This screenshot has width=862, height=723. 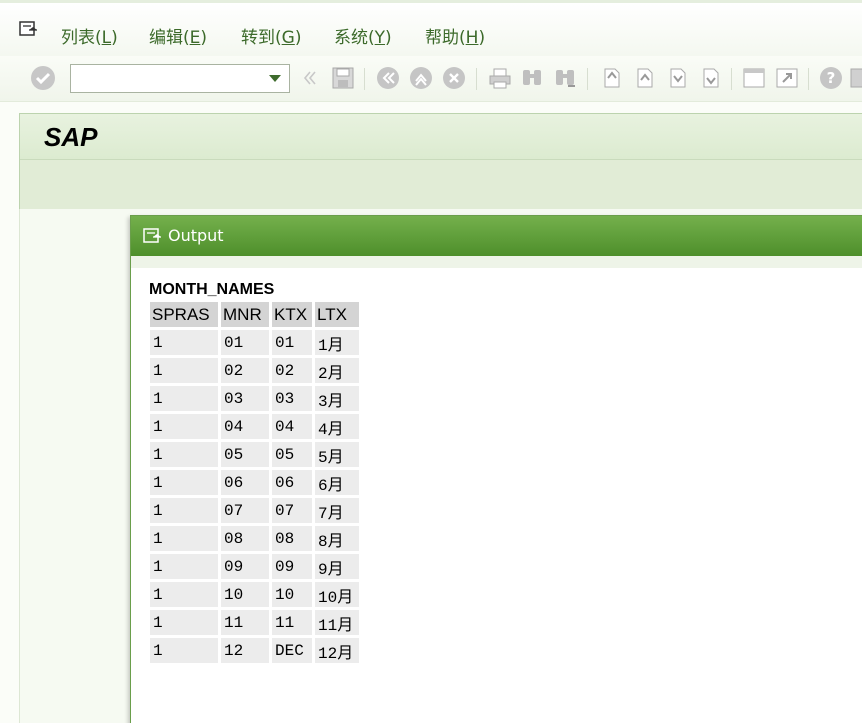 I want to click on cell-ktx: 10, so click(x=292, y=594).